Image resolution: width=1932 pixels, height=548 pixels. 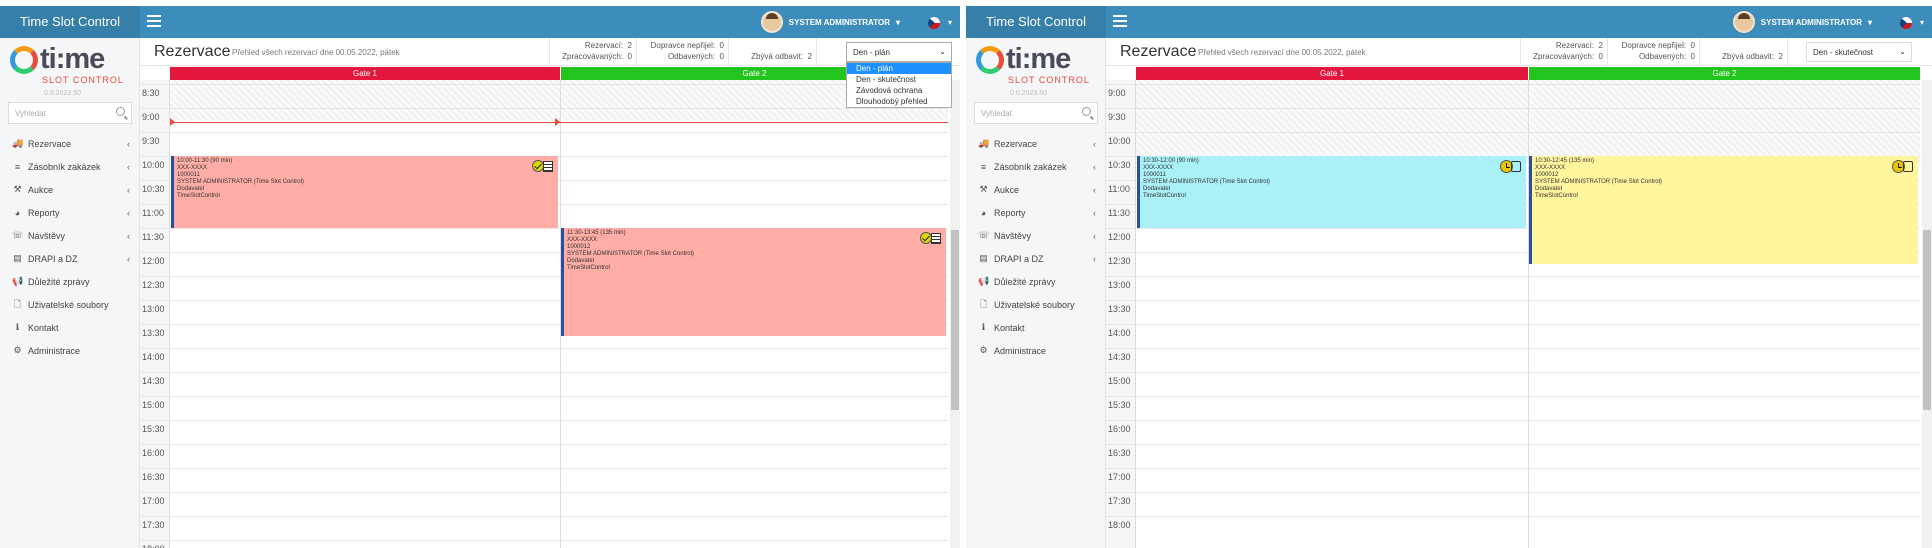 What do you see at coordinates (1154, 175) in the screenshot?
I see `event-line: 1000011` at bounding box center [1154, 175].